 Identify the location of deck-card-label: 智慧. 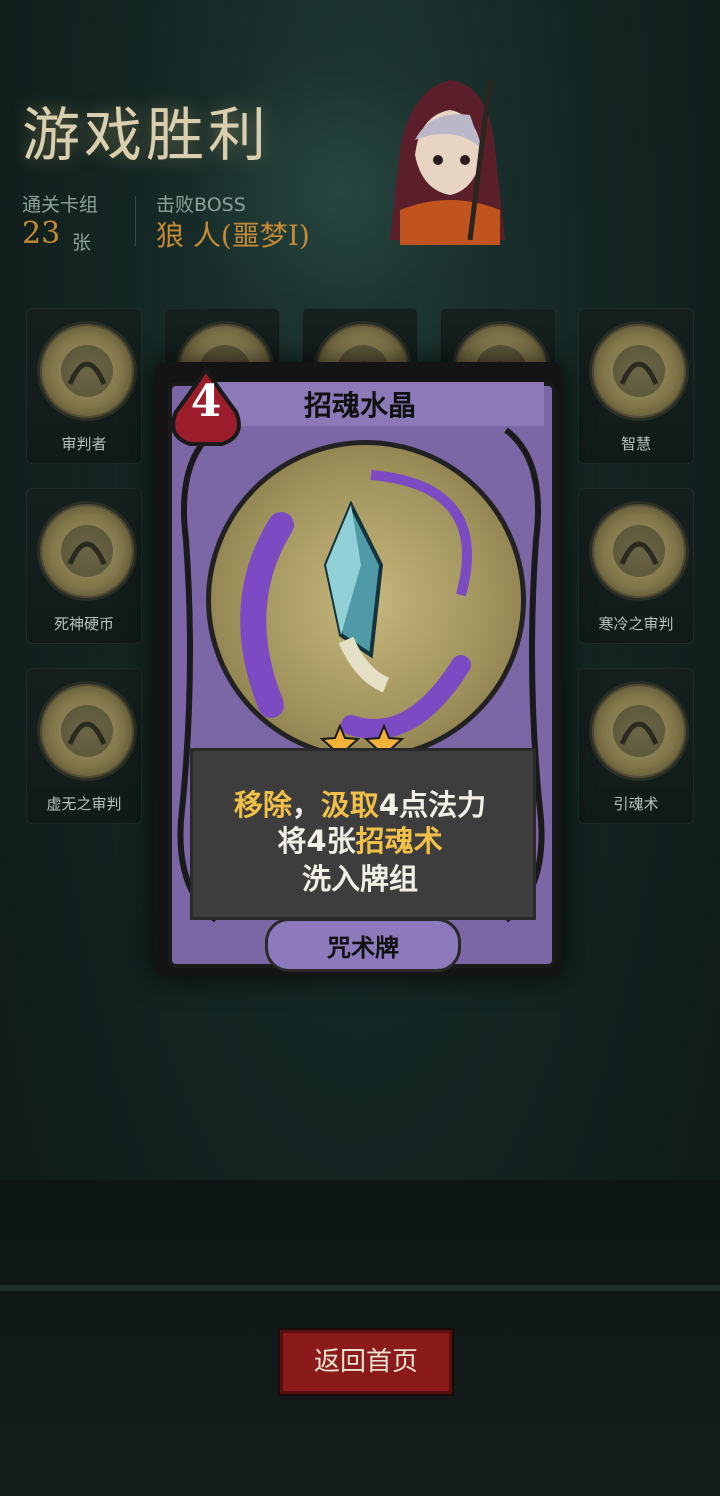
(635, 444).